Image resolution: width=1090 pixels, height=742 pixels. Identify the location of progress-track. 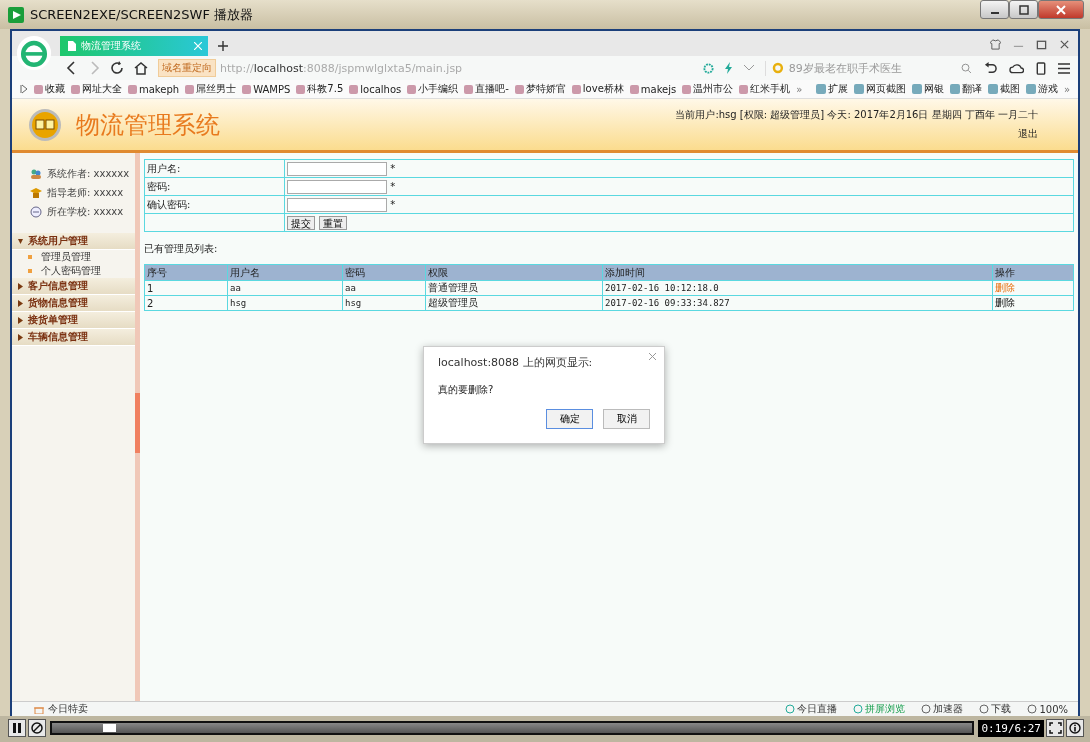
(512, 728).